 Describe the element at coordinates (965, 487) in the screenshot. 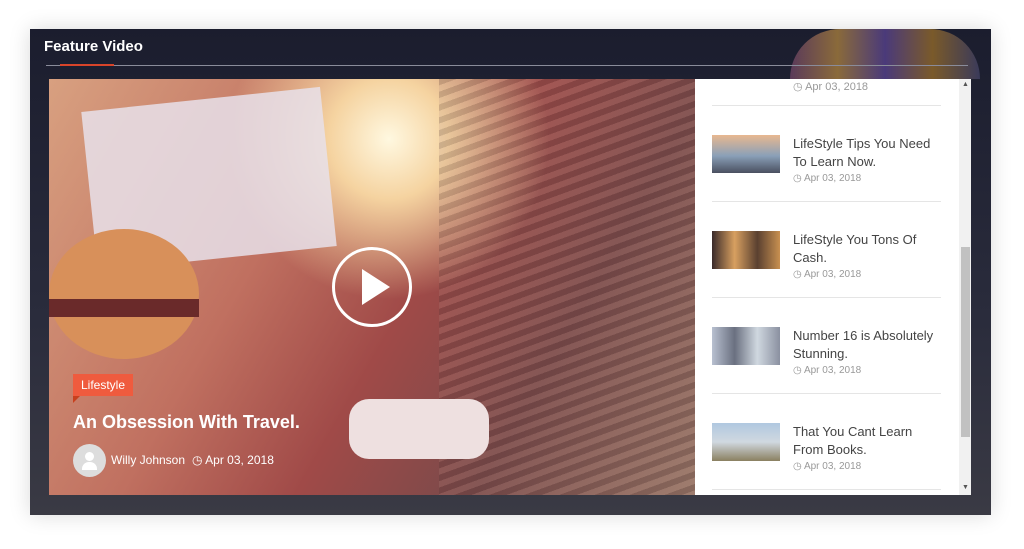

I see `scroll-down-icon: ▼` at that location.